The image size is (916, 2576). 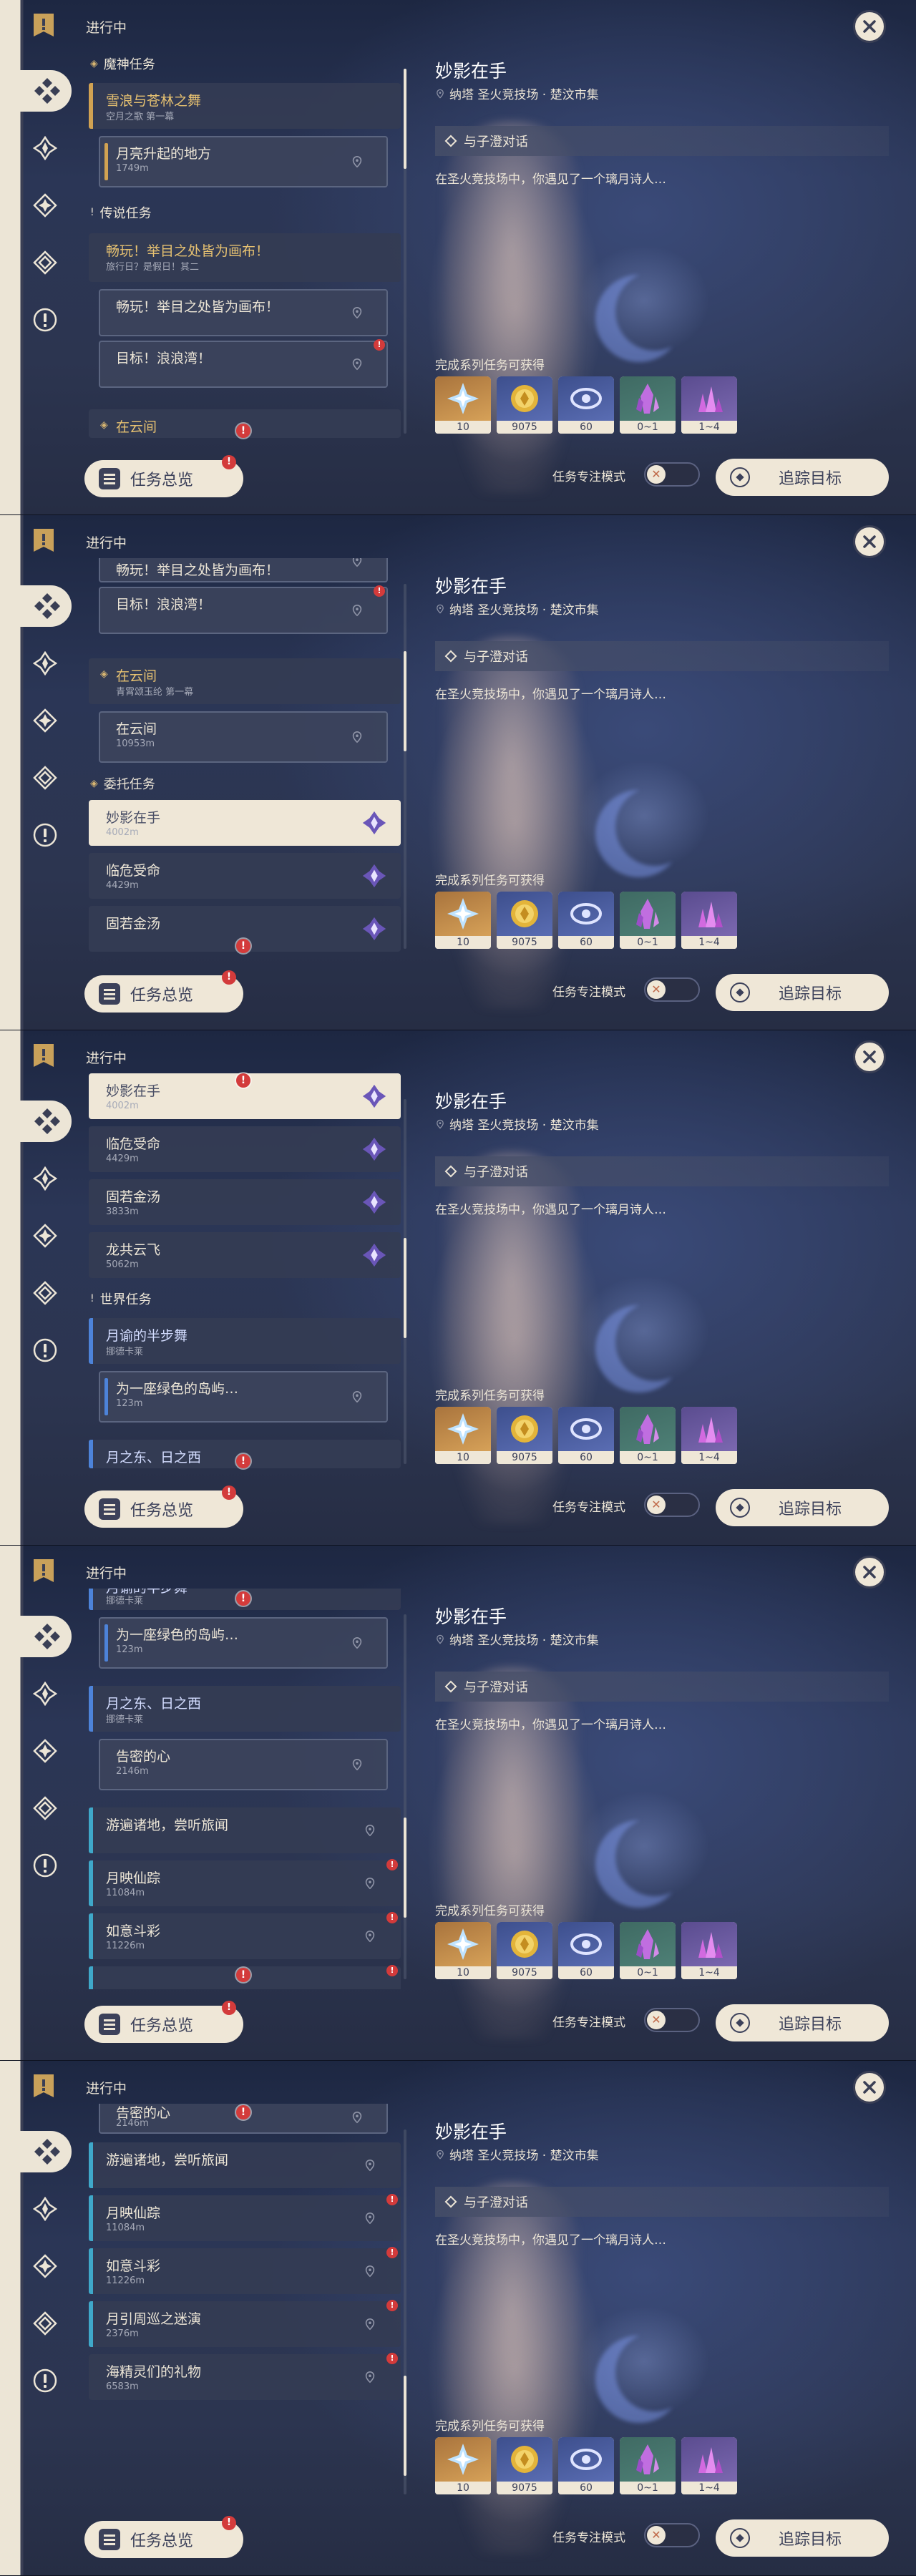 What do you see at coordinates (245, 1255) in the screenshot?
I see `quest-card-longgong: 龙共云飞 5062m` at bounding box center [245, 1255].